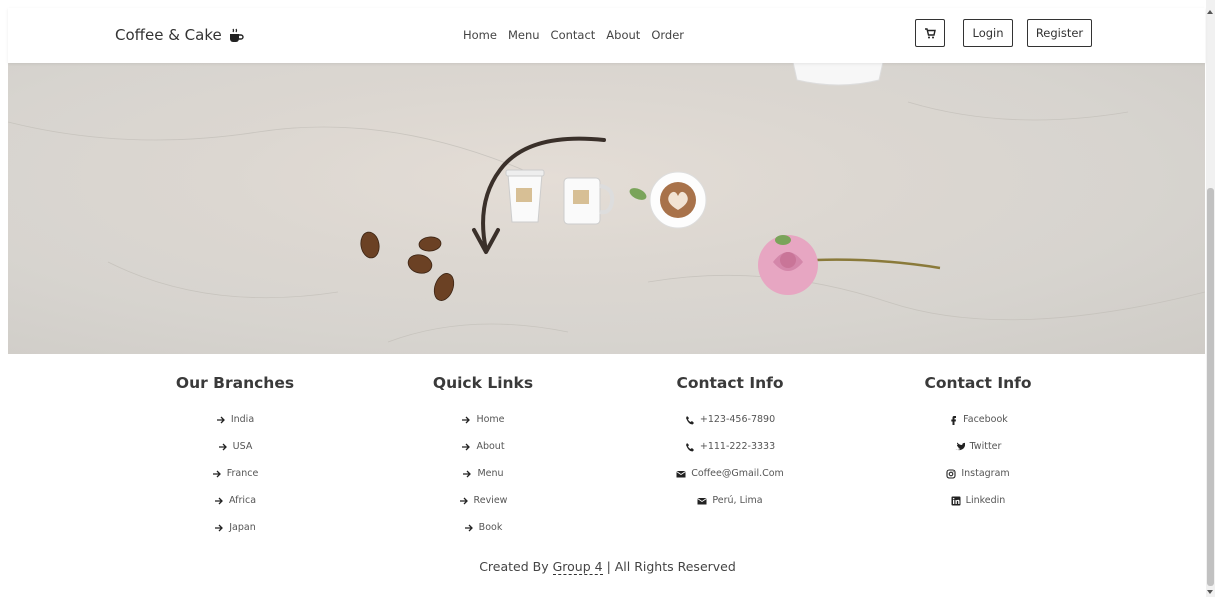 The width and height of the screenshot is (1215, 597). I want to click on quick-link-book: Book, so click(483, 527).